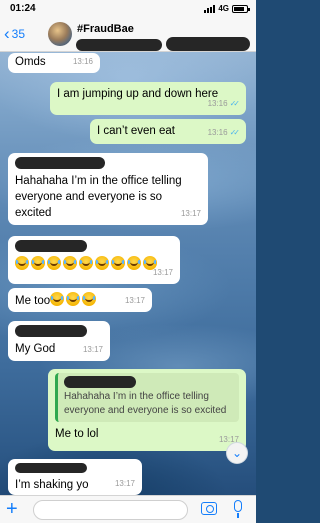  What do you see at coordinates (210, 8) in the screenshot?
I see `signal-icon` at bounding box center [210, 8].